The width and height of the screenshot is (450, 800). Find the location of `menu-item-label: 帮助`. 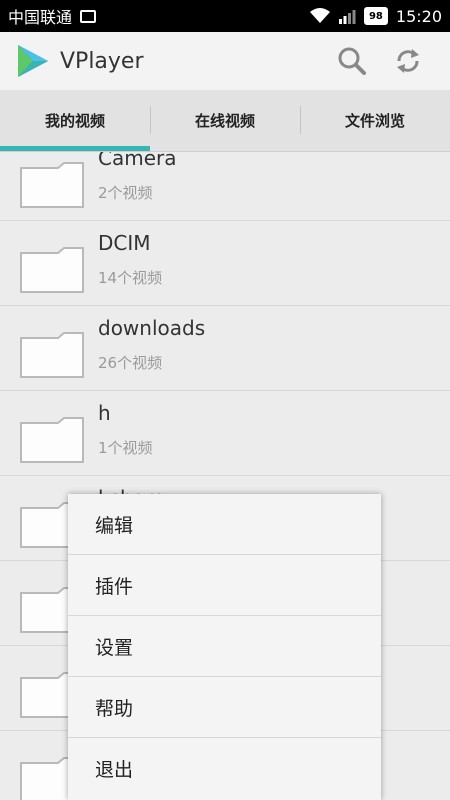

menu-item-label: 帮助 is located at coordinates (114, 708).